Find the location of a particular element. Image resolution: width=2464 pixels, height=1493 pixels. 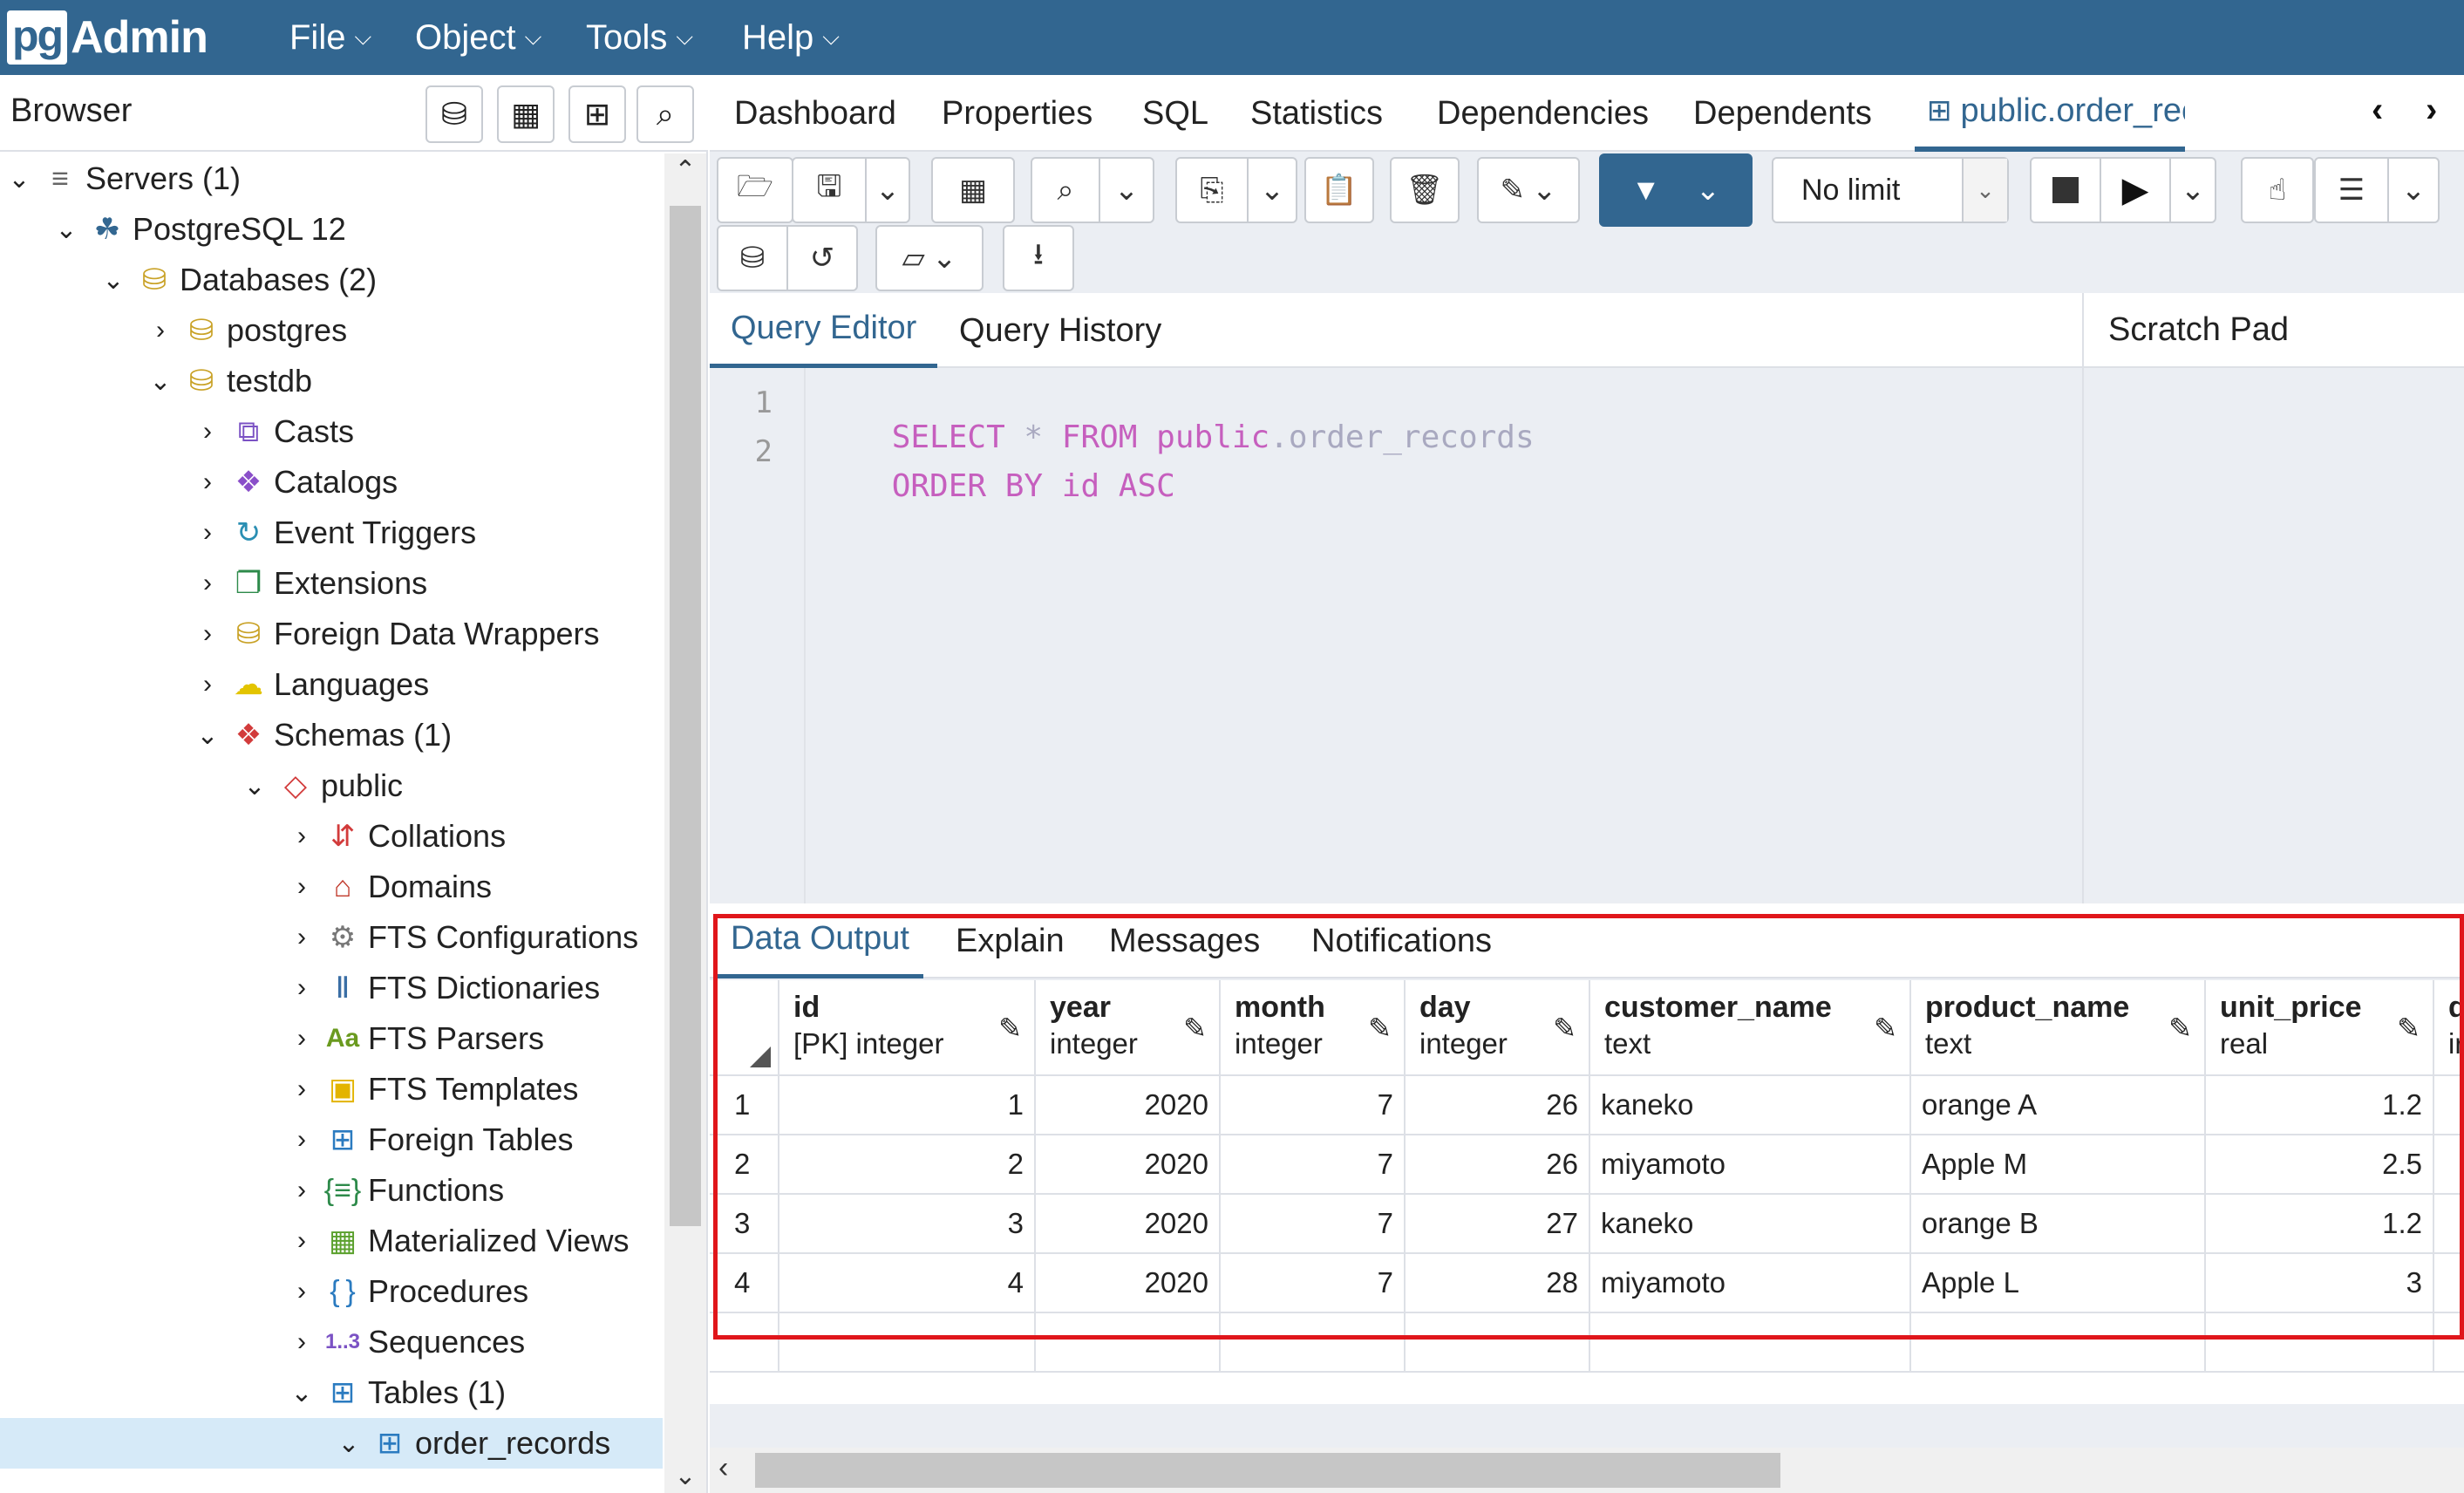

menu-tools: Tools ⌵ is located at coordinates (639, 37).